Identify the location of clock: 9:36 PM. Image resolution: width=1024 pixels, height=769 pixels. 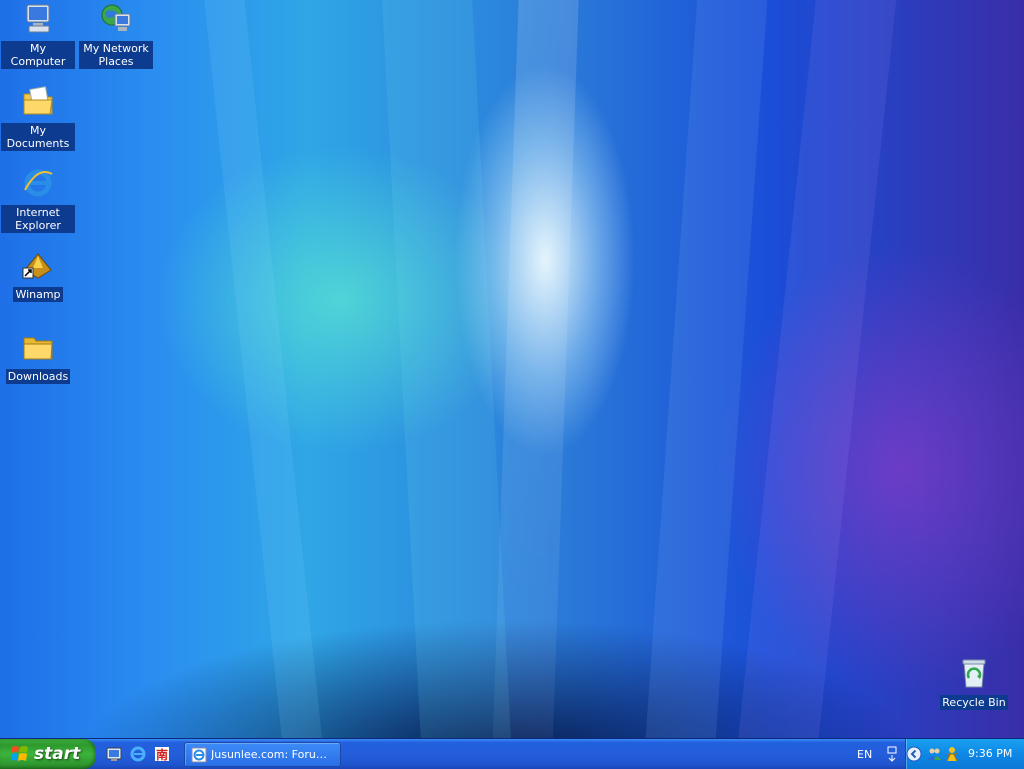
(990, 754).